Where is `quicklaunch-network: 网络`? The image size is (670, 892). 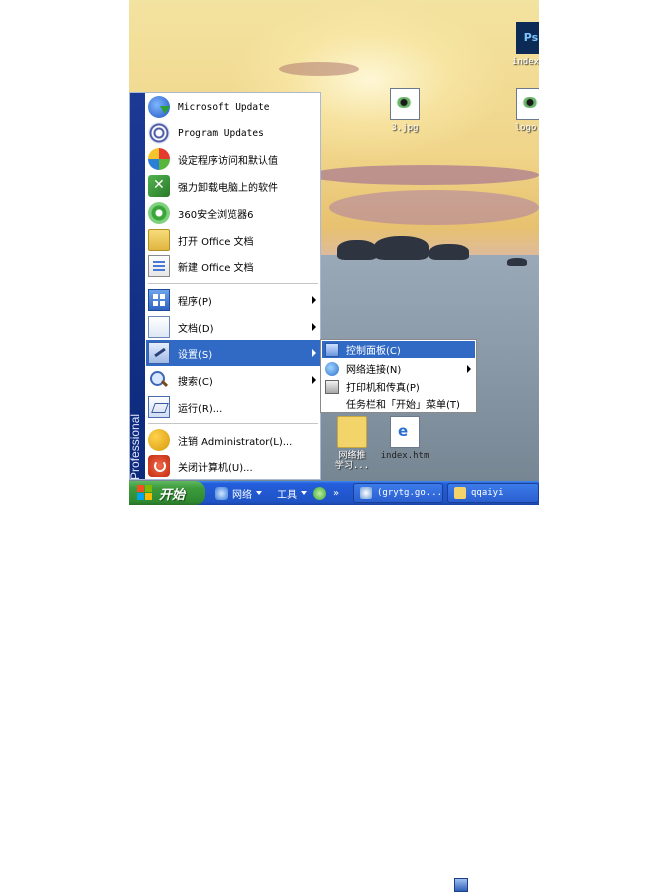 quicklaunch-network: 网络 is located at coordinates (238, 493).